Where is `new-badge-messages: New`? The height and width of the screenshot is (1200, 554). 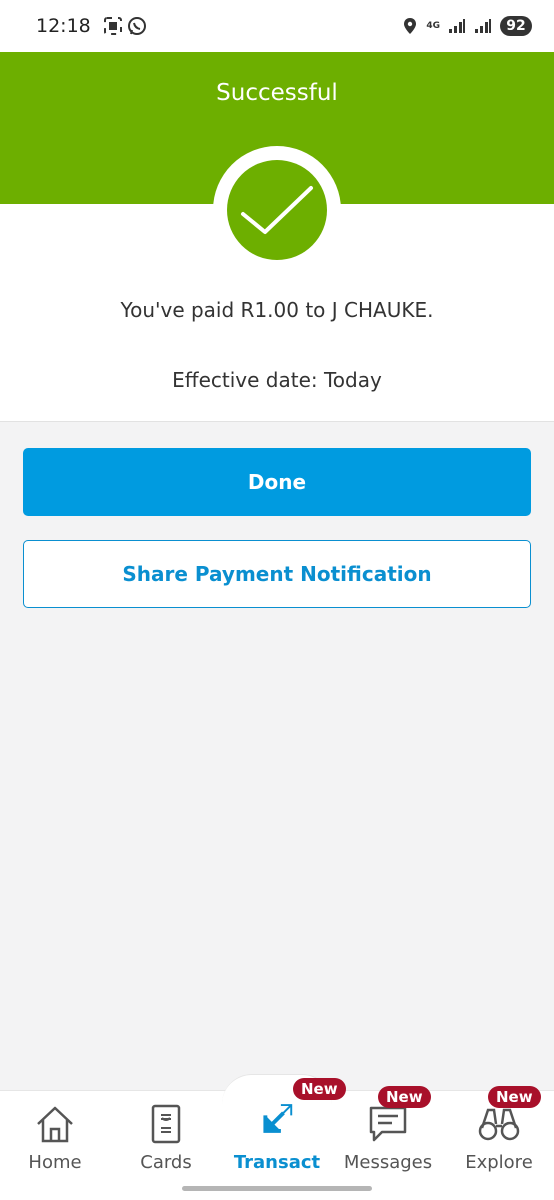 new-badge-messages: New is located at coordinates (404, 1097).